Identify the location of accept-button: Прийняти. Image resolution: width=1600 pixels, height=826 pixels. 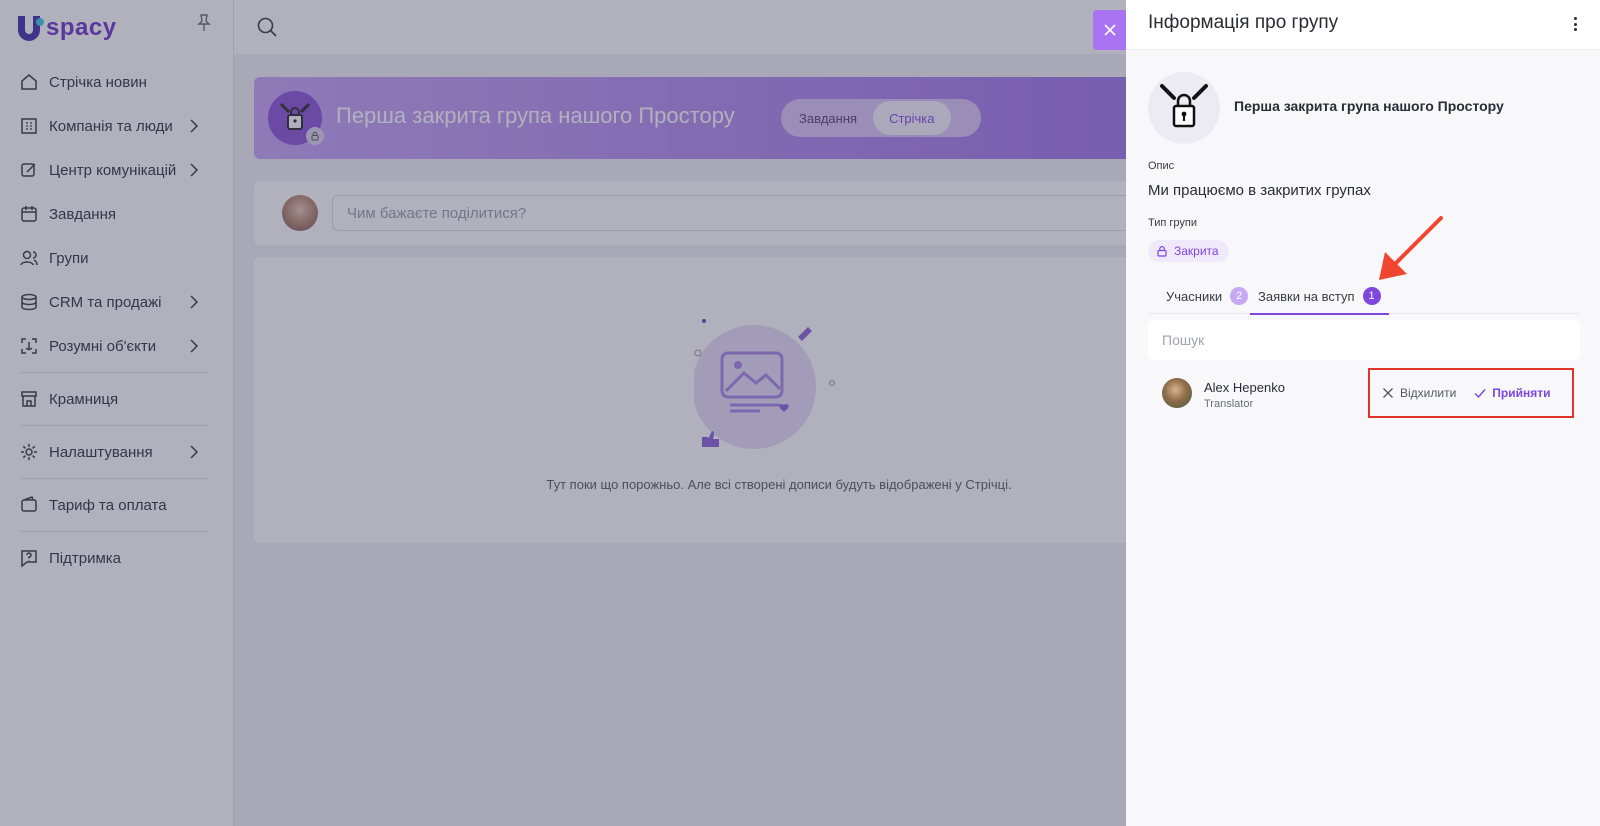
(1512, 393).